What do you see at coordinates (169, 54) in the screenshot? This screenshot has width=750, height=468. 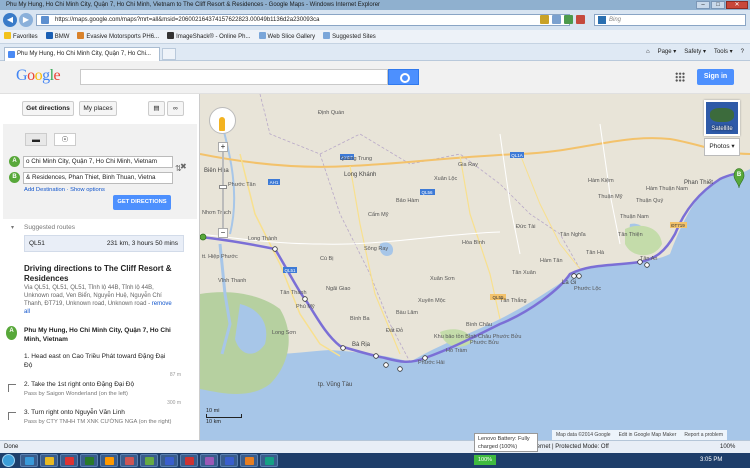 I see `new-tab-button` at bounding box center [169, 54].